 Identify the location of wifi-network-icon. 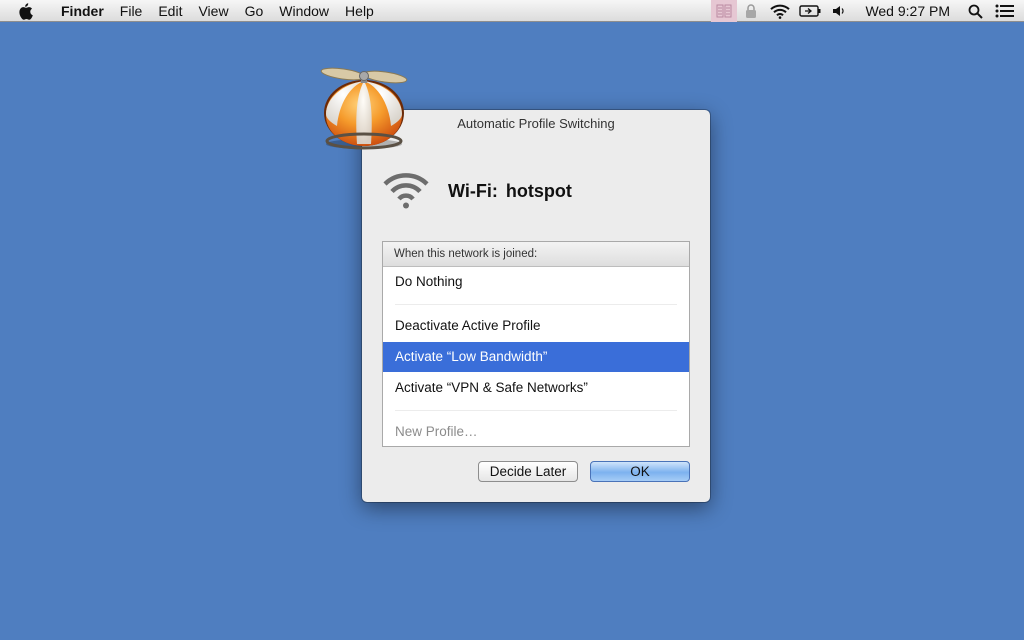
(406, 191).